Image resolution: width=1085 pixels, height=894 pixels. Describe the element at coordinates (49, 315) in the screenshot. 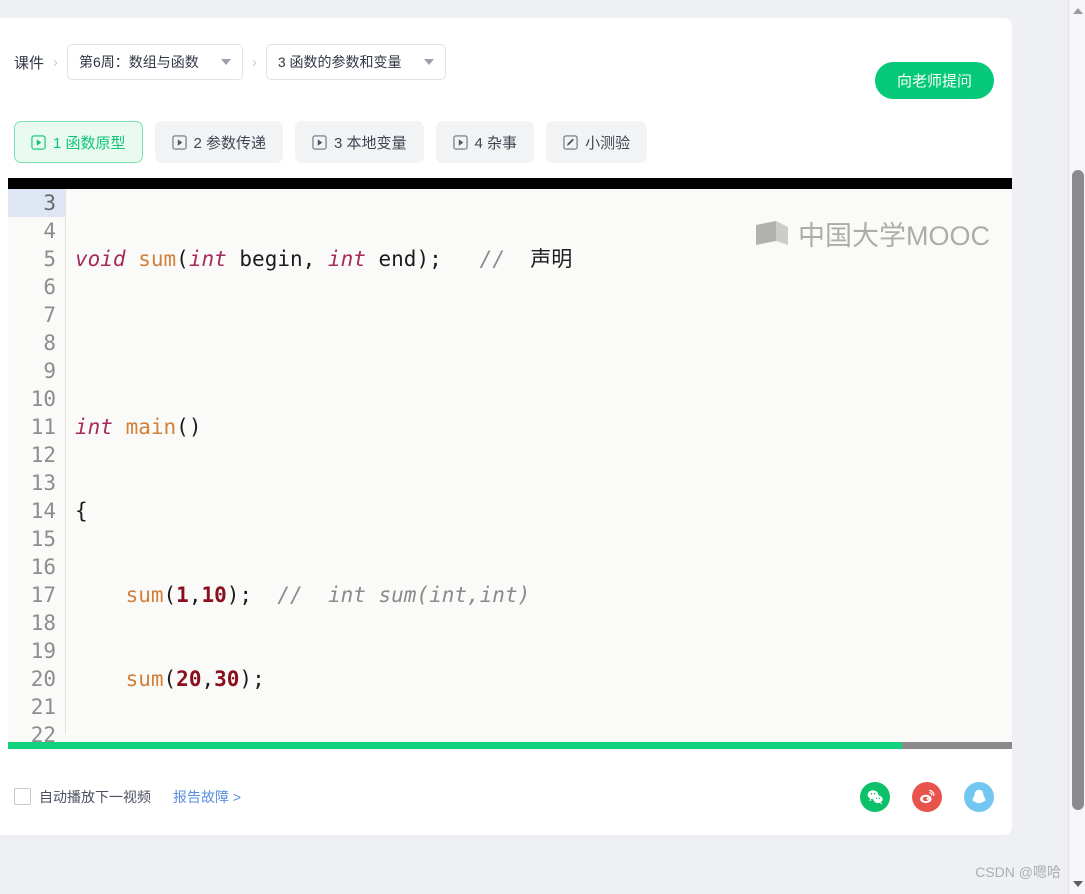

I see `line-number: 7` at that location.